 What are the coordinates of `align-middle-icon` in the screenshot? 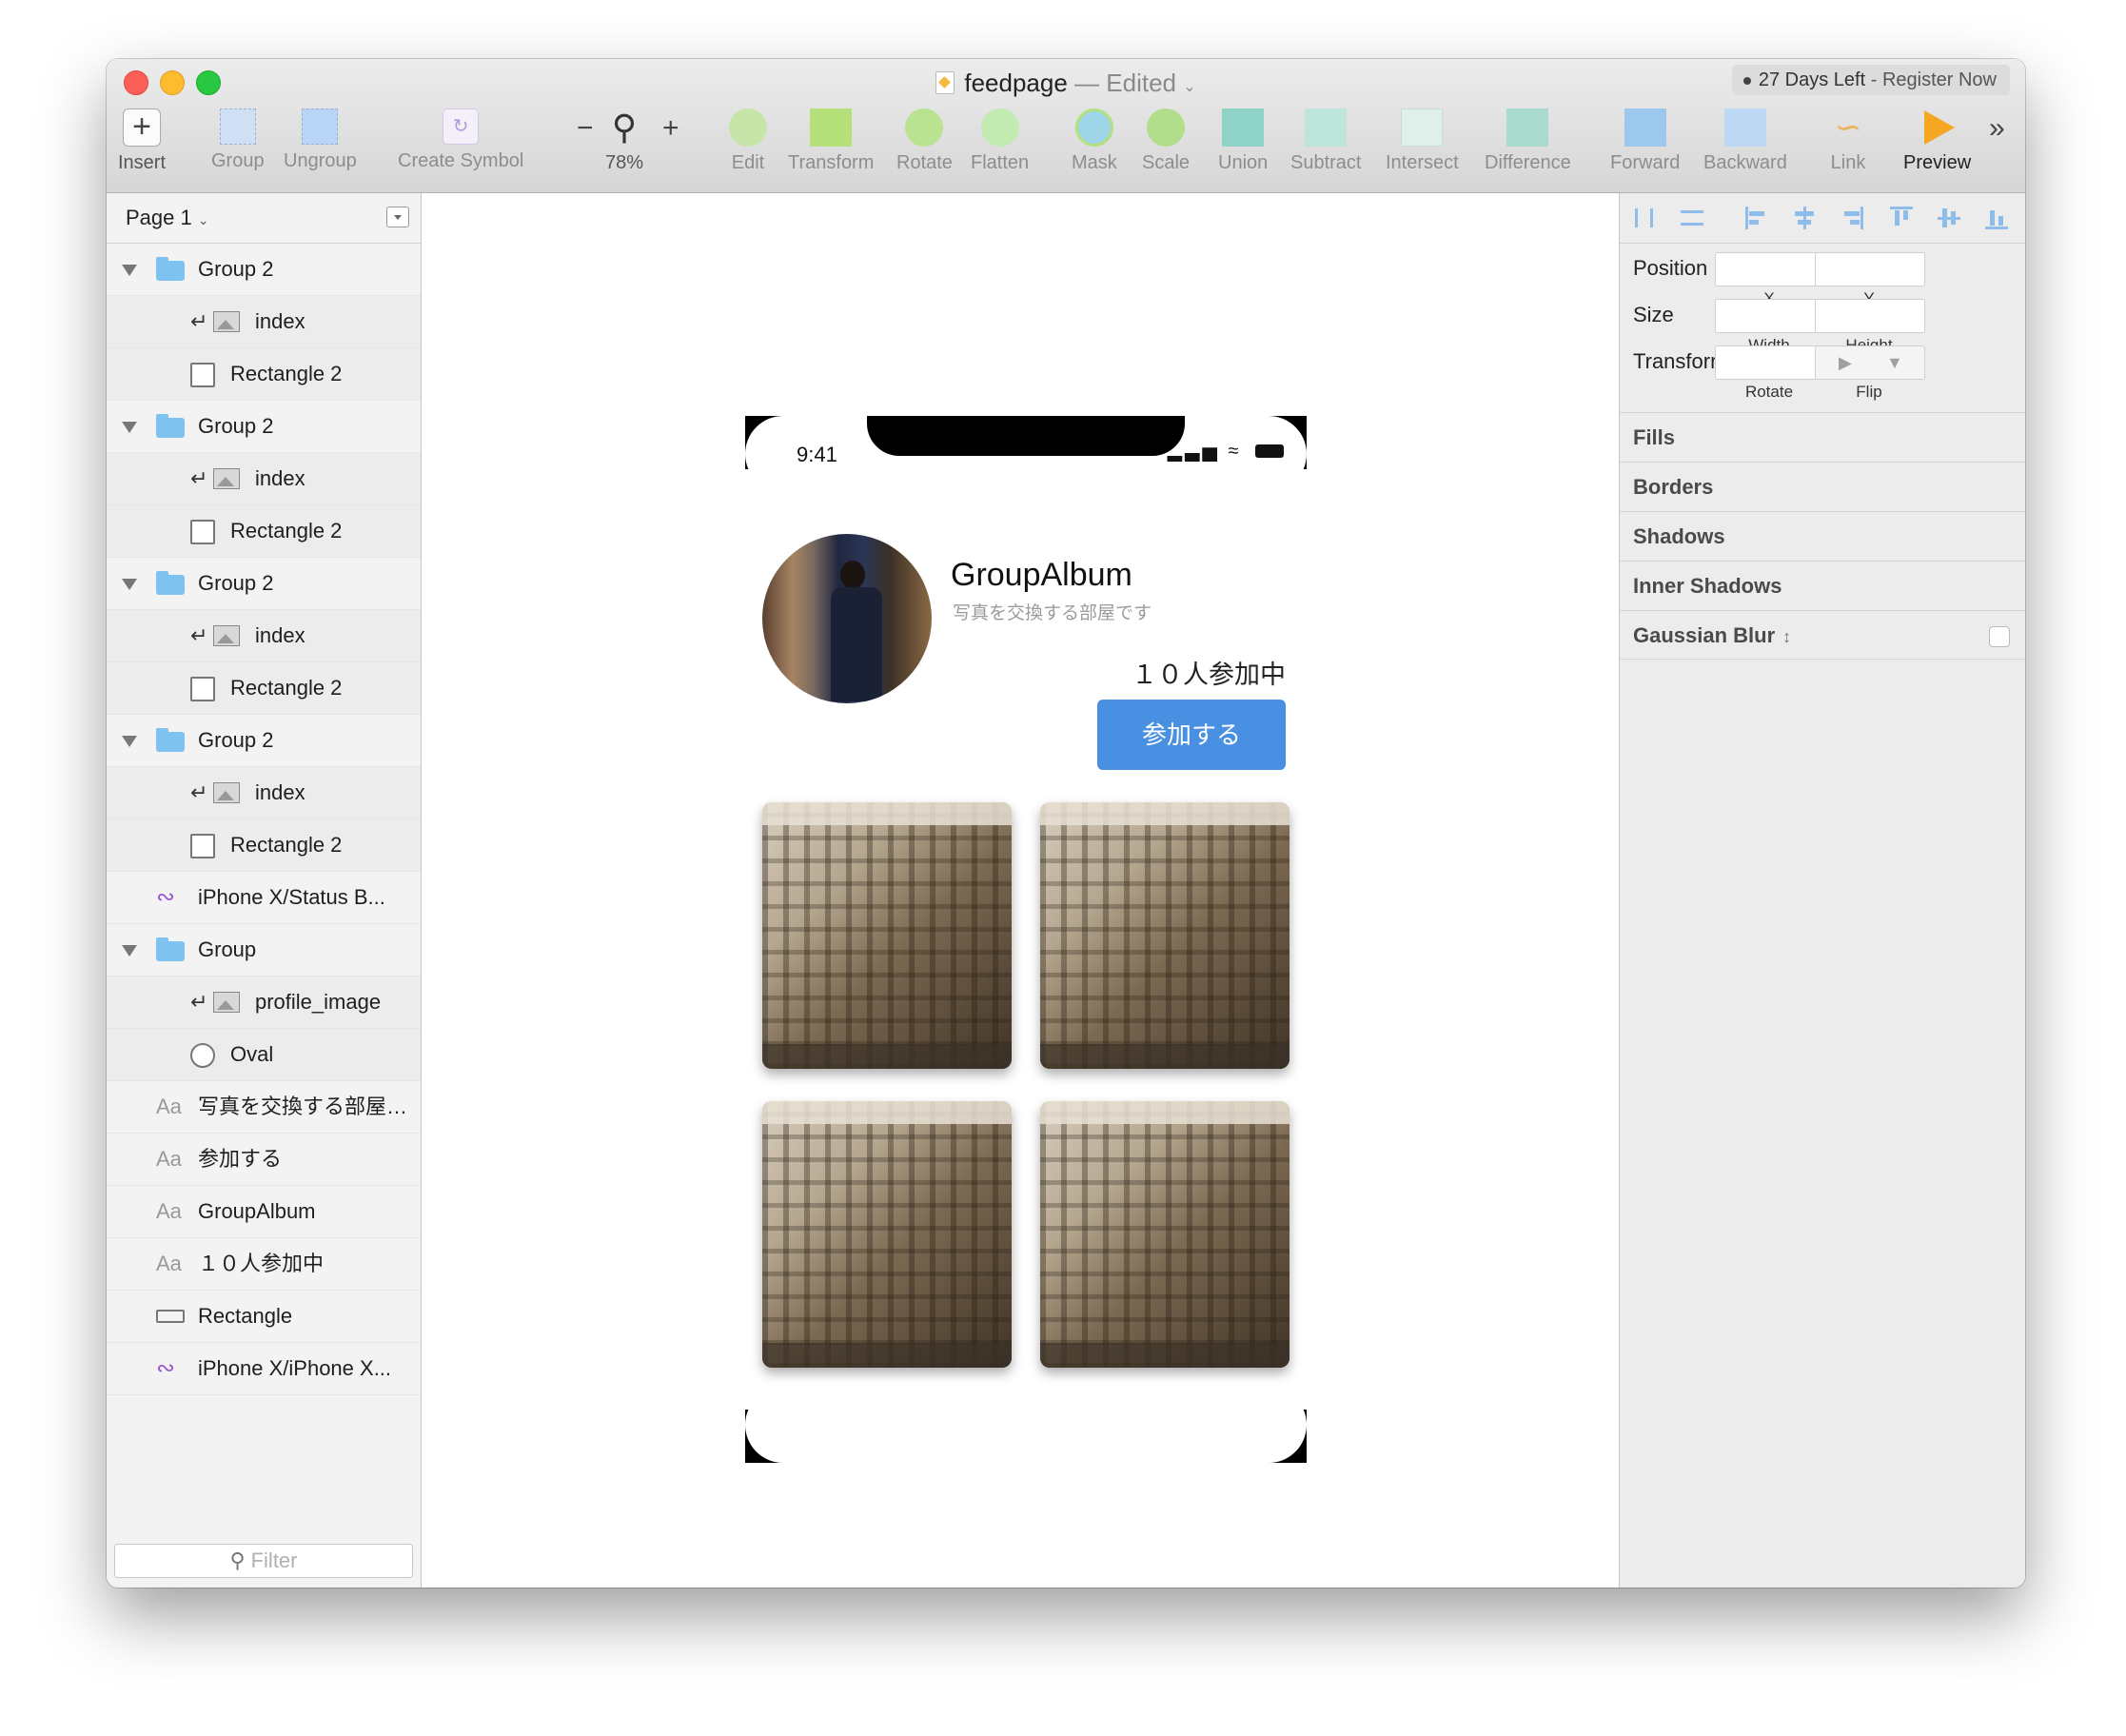 It's located at (1949, 218).